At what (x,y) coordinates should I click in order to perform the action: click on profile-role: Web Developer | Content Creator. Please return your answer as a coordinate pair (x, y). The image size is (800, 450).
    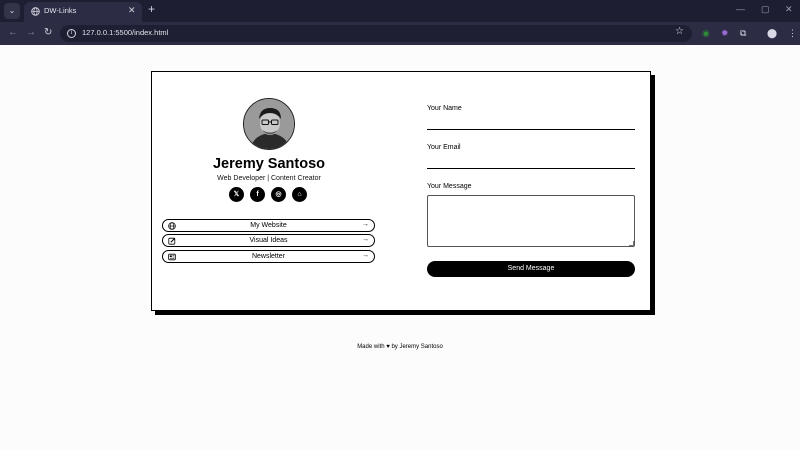
    Looking at the image, I should click on (269, 178).